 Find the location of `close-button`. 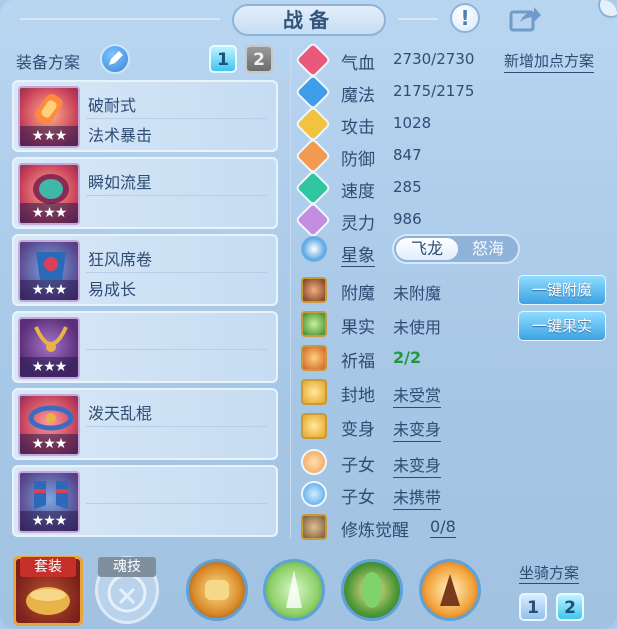

close-button is located at coordinates (607, 9).